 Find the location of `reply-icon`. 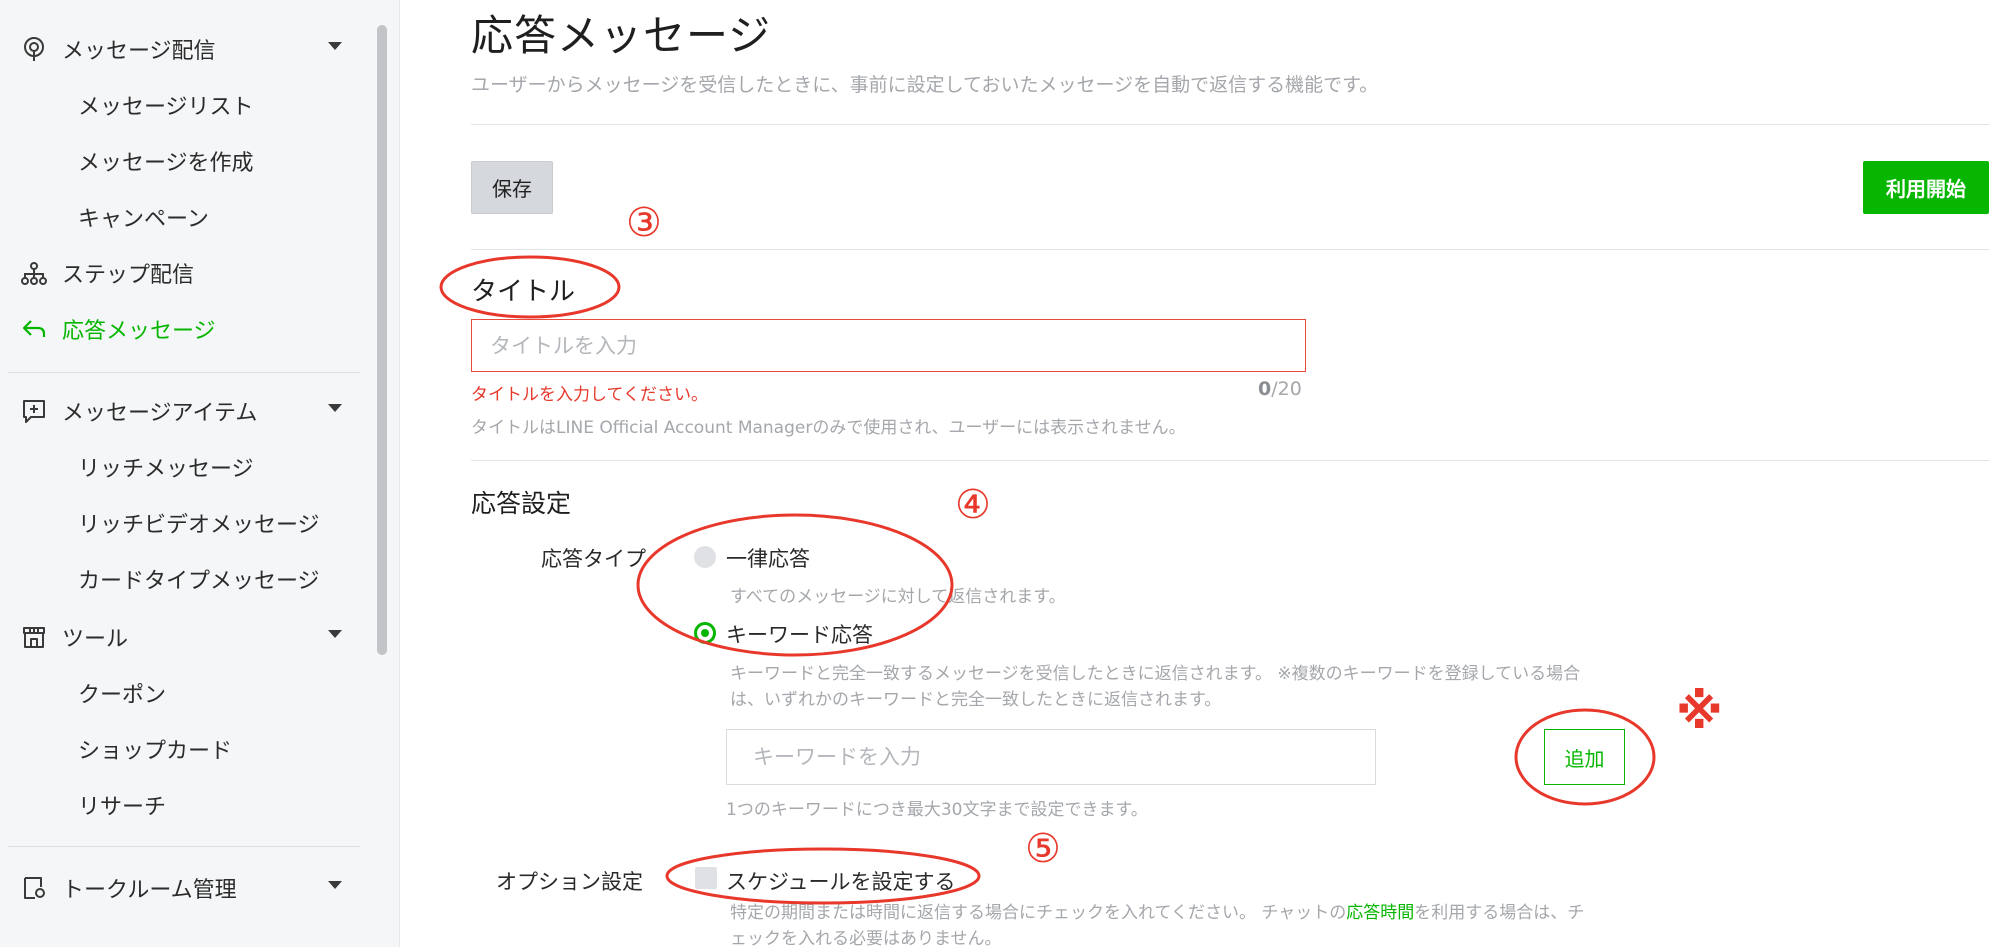

reply-icon is located at coordinates (34, 329).